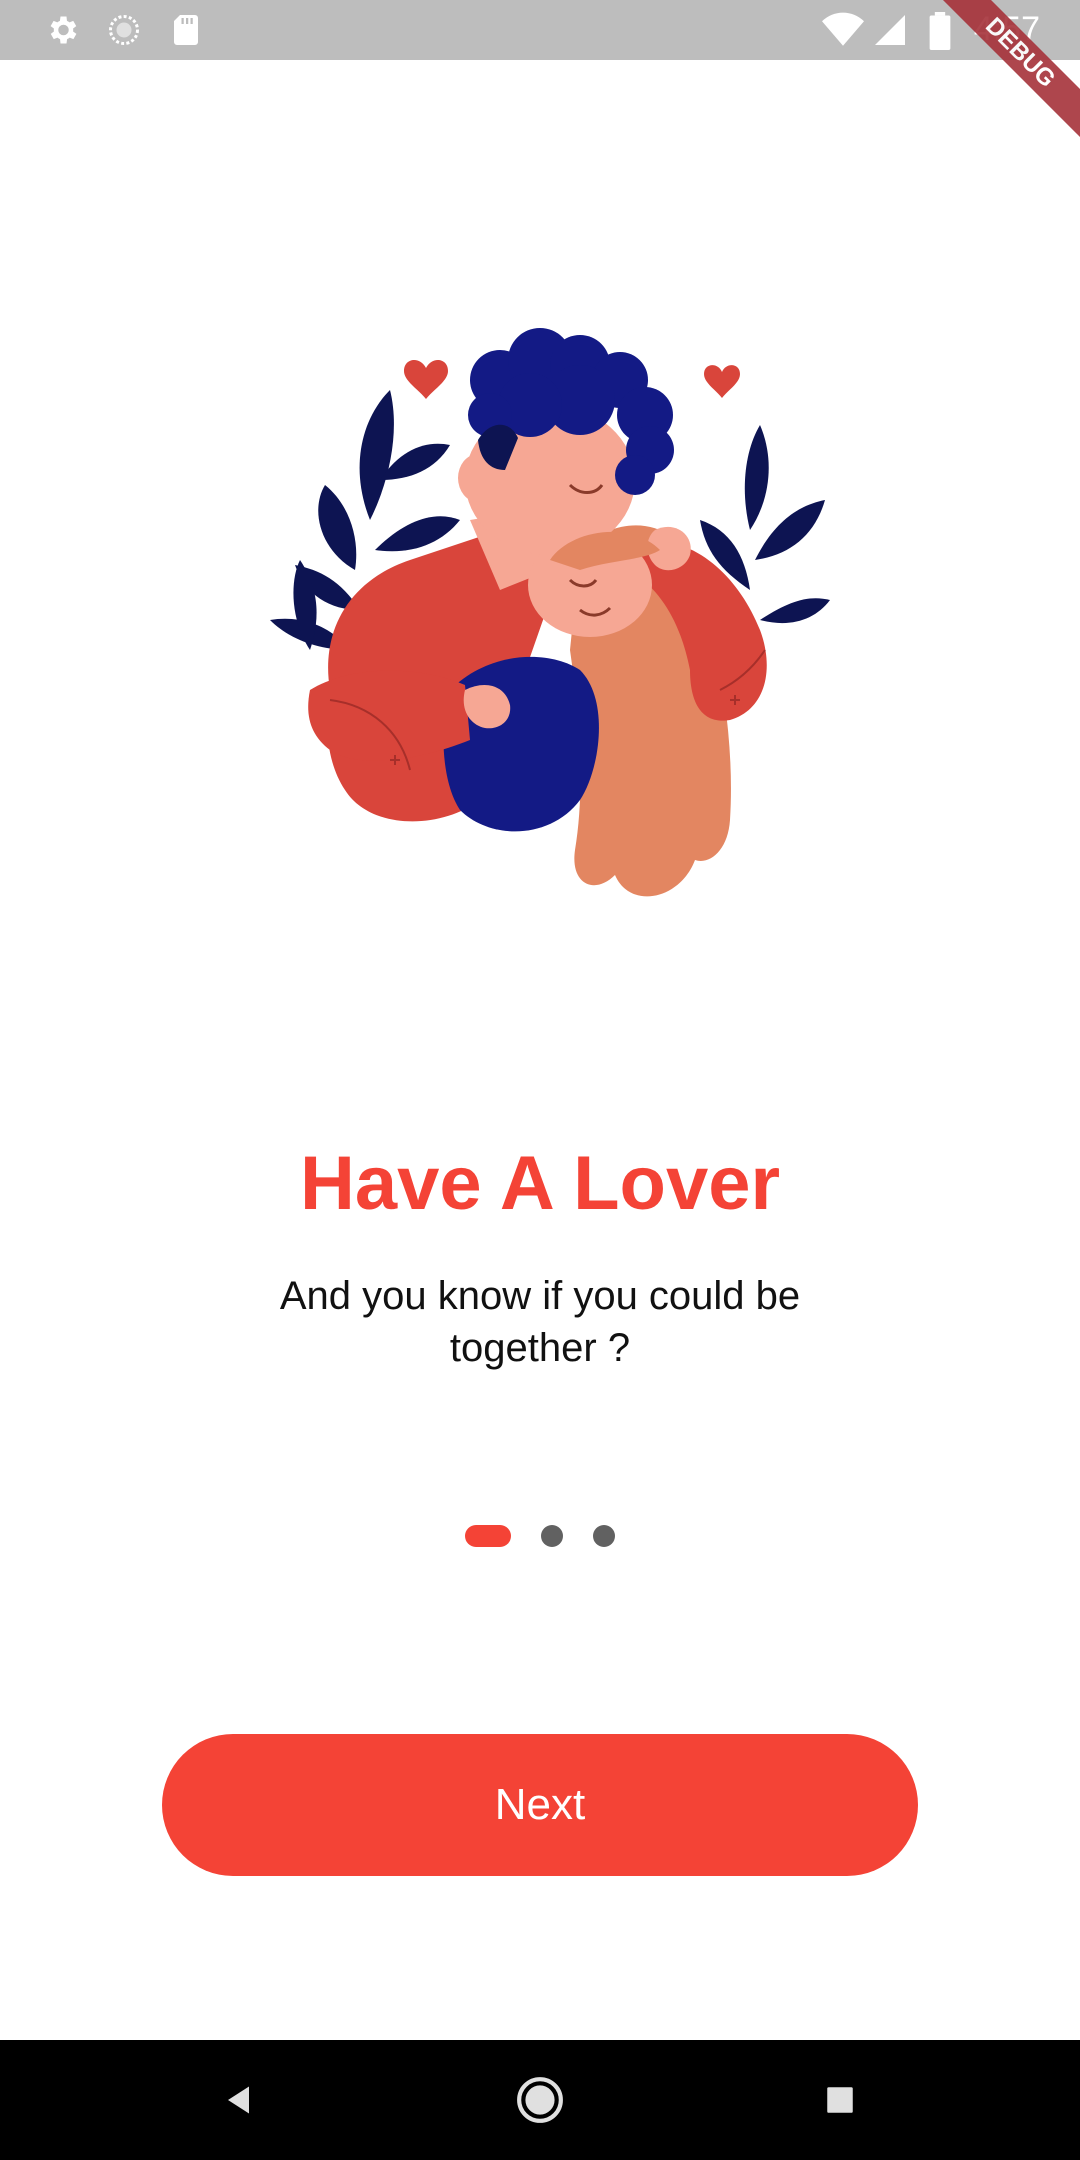 The image size is (1080, 2160). I want to click on settings-icon, so click(63, 30).